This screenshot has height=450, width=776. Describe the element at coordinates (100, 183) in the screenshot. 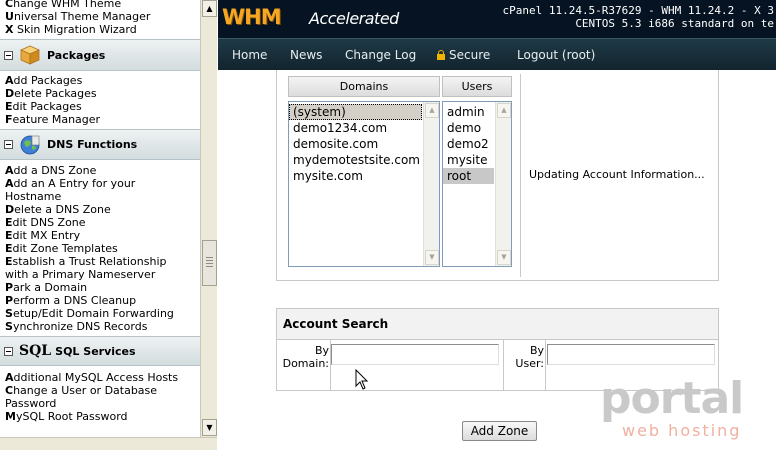

I see `sidebar-link-add-a-entry: Add an A Entry for your` at that location.